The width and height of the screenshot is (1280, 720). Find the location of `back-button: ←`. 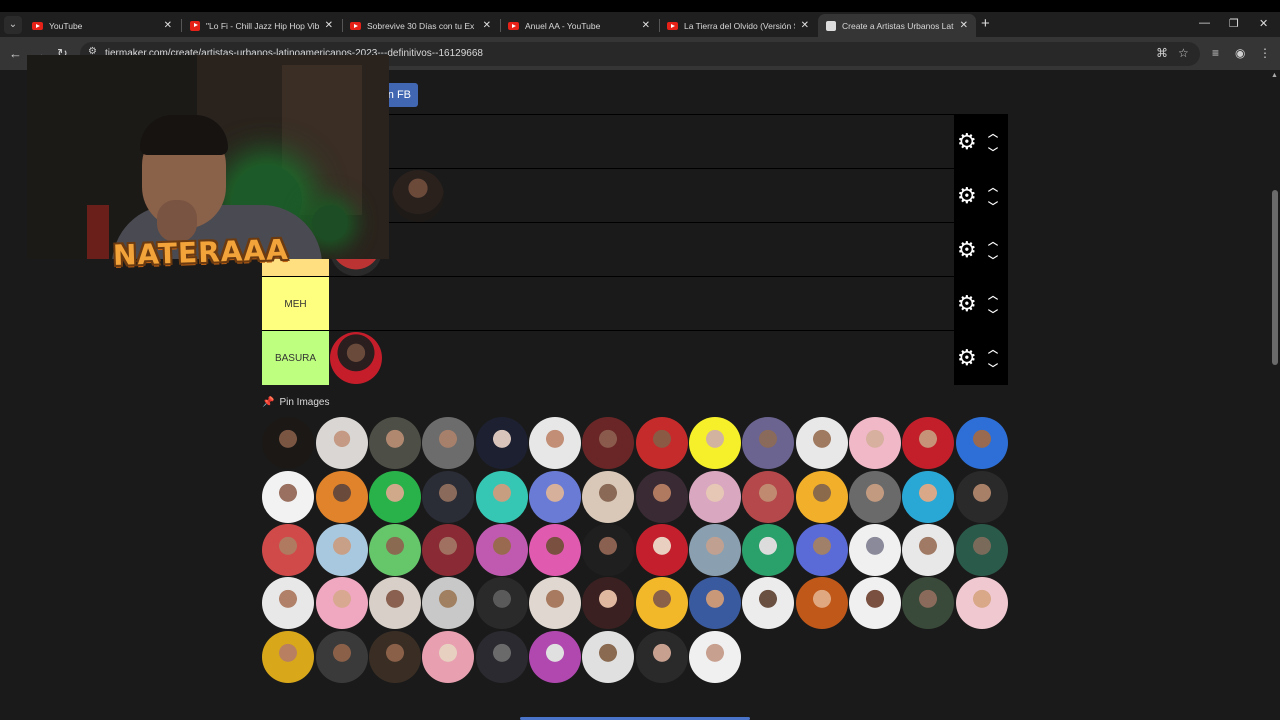

back-button: ← is located at coordinates (15, 53).